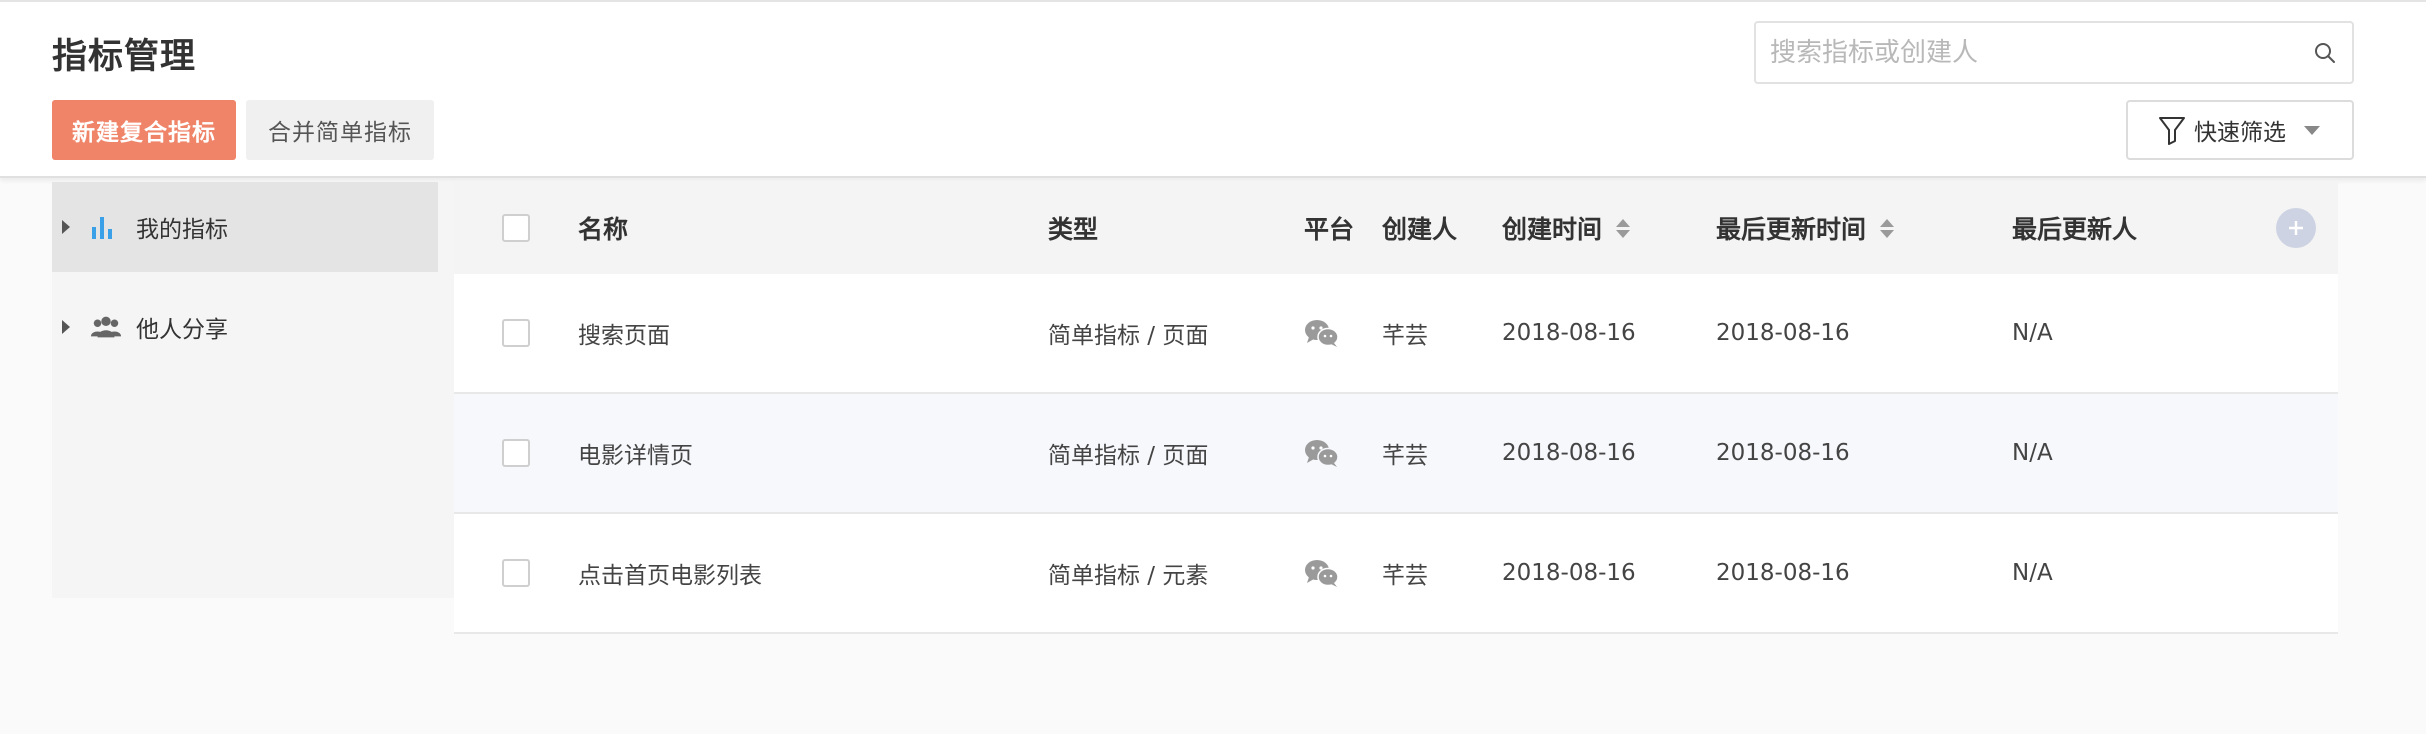 This screenshot has height=734, width=2426. What do you see at coordinates (2075, 229) in the screenshot?
I see `column-header-updated-by: 最后更新人` at bounding box center [2075, 229].